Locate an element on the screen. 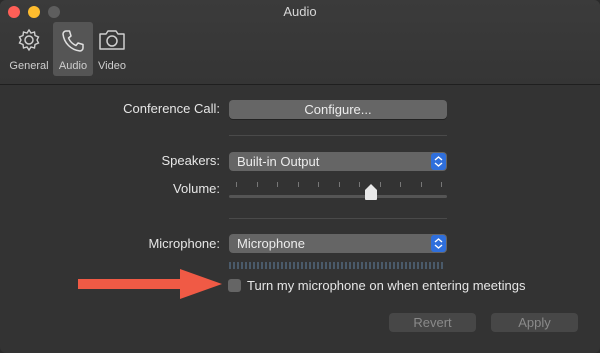 The width and height of the screenshot is (600, 353). apply-button: Apply is located at coordinates (534, 322).